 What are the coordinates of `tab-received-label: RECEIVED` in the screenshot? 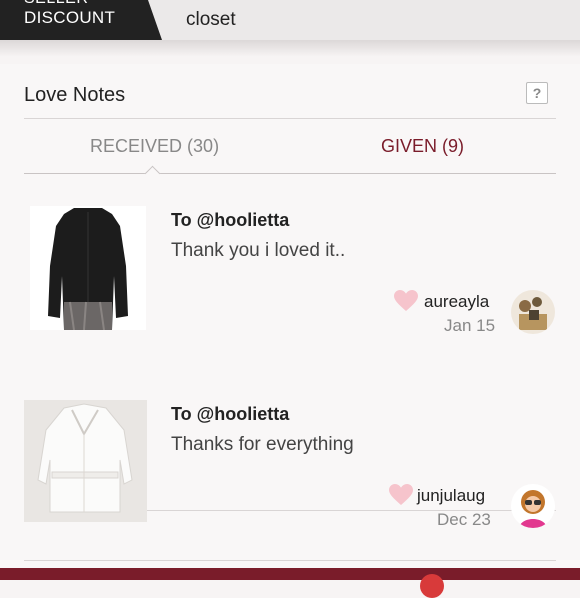 It's located at (136, 146).